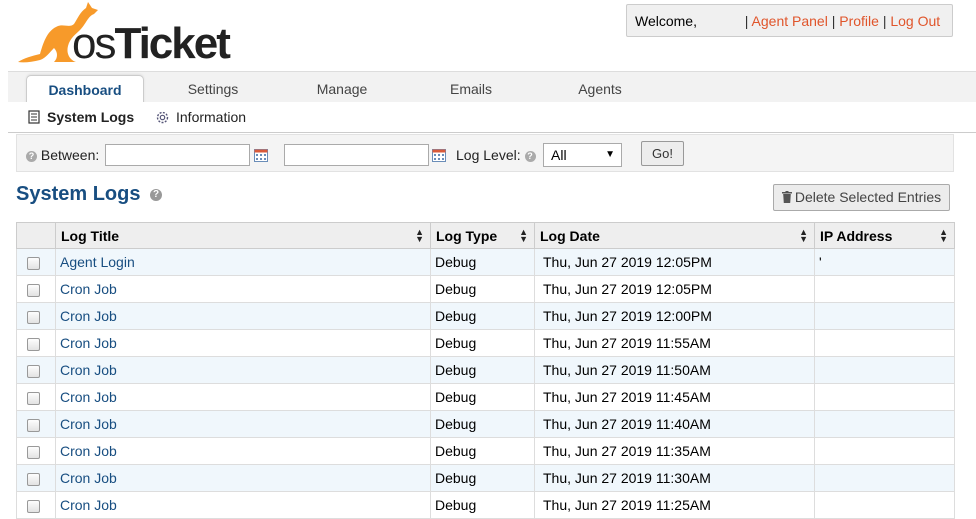 The width and height of the screenshot is (976, 519). I want to click on sub-nav: System Logs Information, so click(492, 117).